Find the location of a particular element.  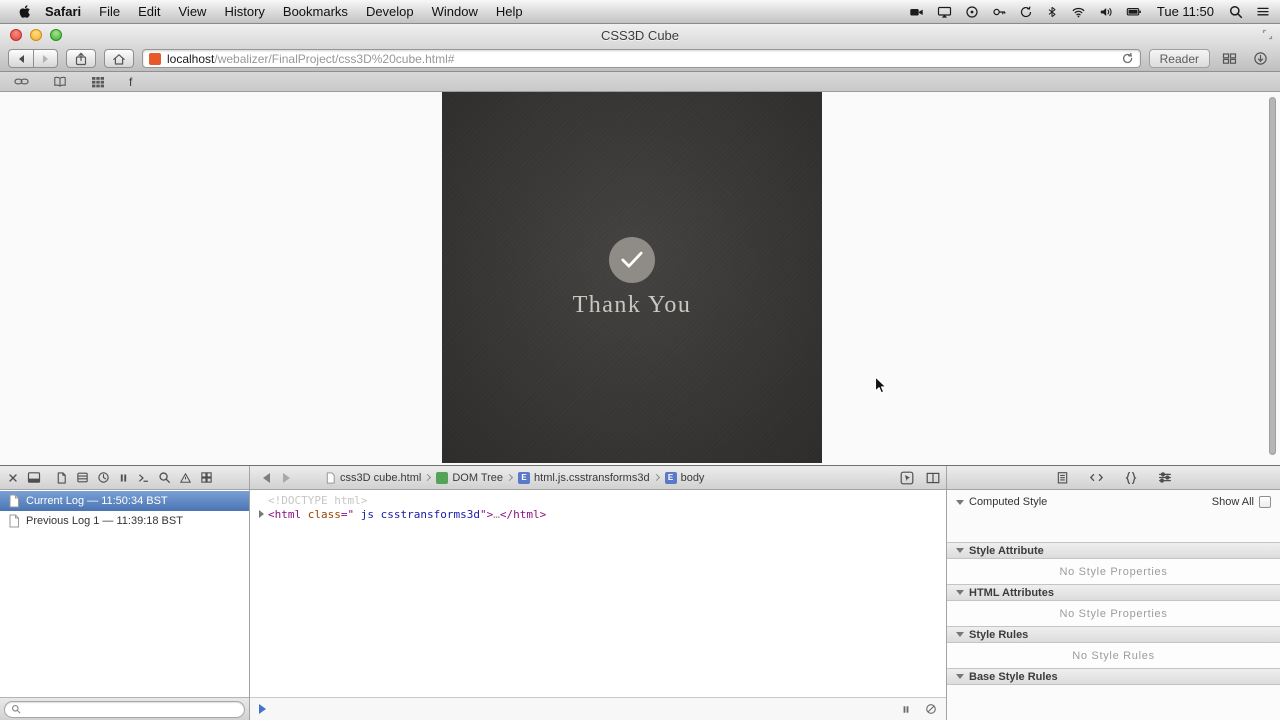

breadcrumb-body-node: E body is located at coordinates (684, 477).